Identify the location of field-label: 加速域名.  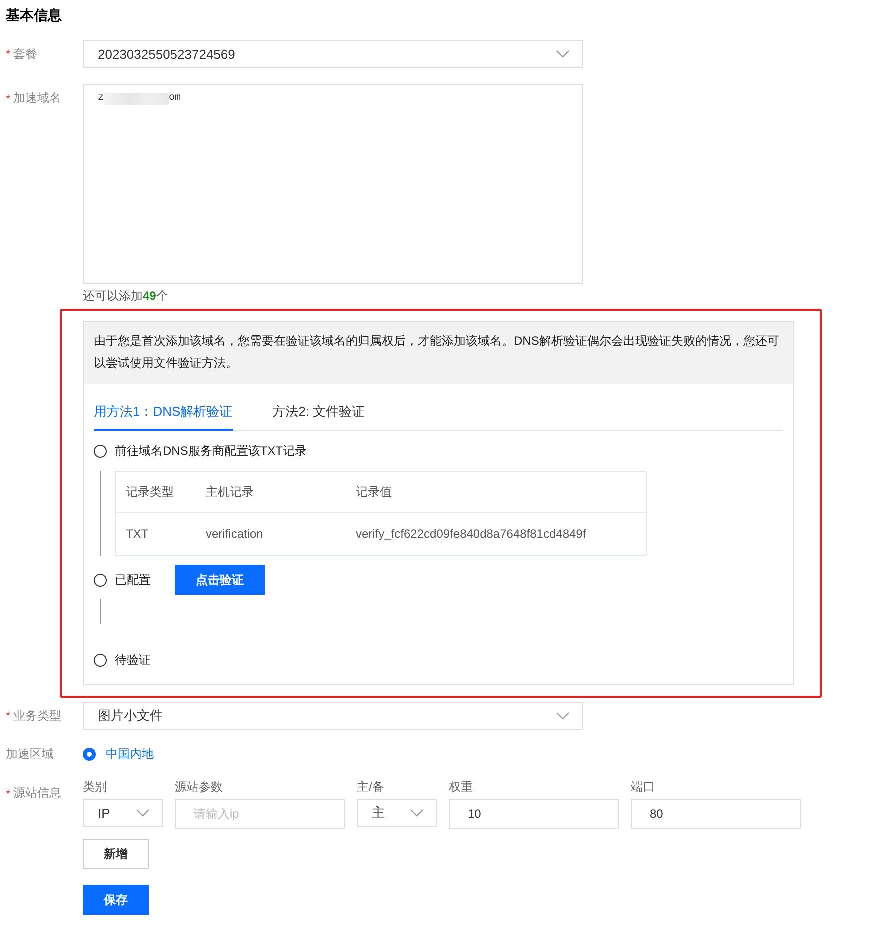
(38, 98).